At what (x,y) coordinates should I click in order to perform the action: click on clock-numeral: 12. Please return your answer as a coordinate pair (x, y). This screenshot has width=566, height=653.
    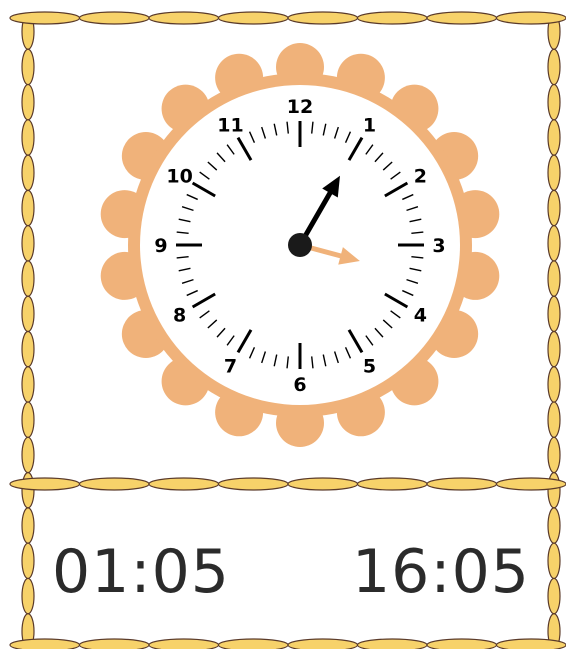
    Looking at the image, I should click on (300, 107).